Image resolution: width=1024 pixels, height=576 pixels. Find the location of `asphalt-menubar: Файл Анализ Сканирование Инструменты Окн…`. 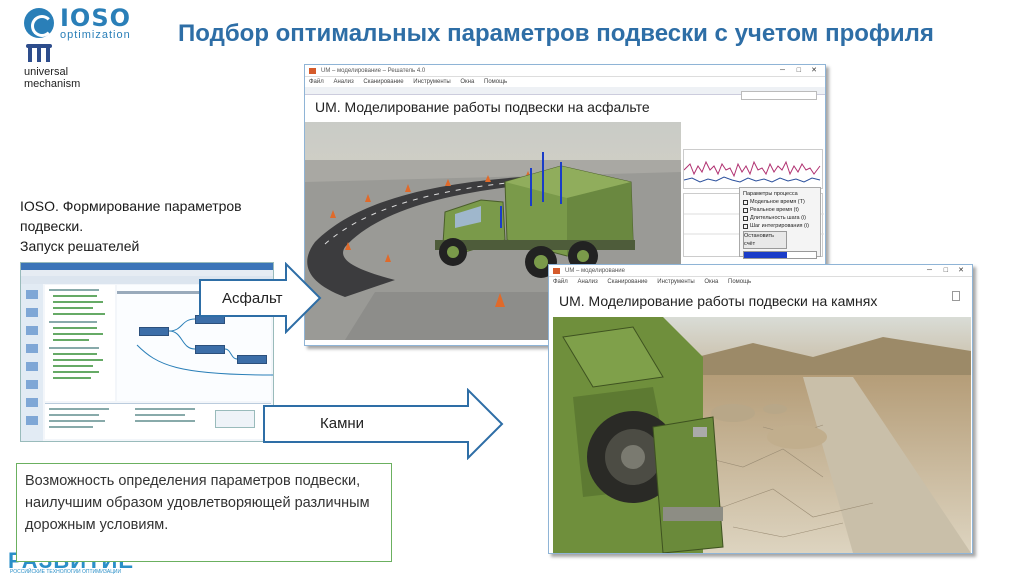

asphalt-menubar: Файл Анализ Сканирование Инструменты Окн… is located at coordinates (565, 82).